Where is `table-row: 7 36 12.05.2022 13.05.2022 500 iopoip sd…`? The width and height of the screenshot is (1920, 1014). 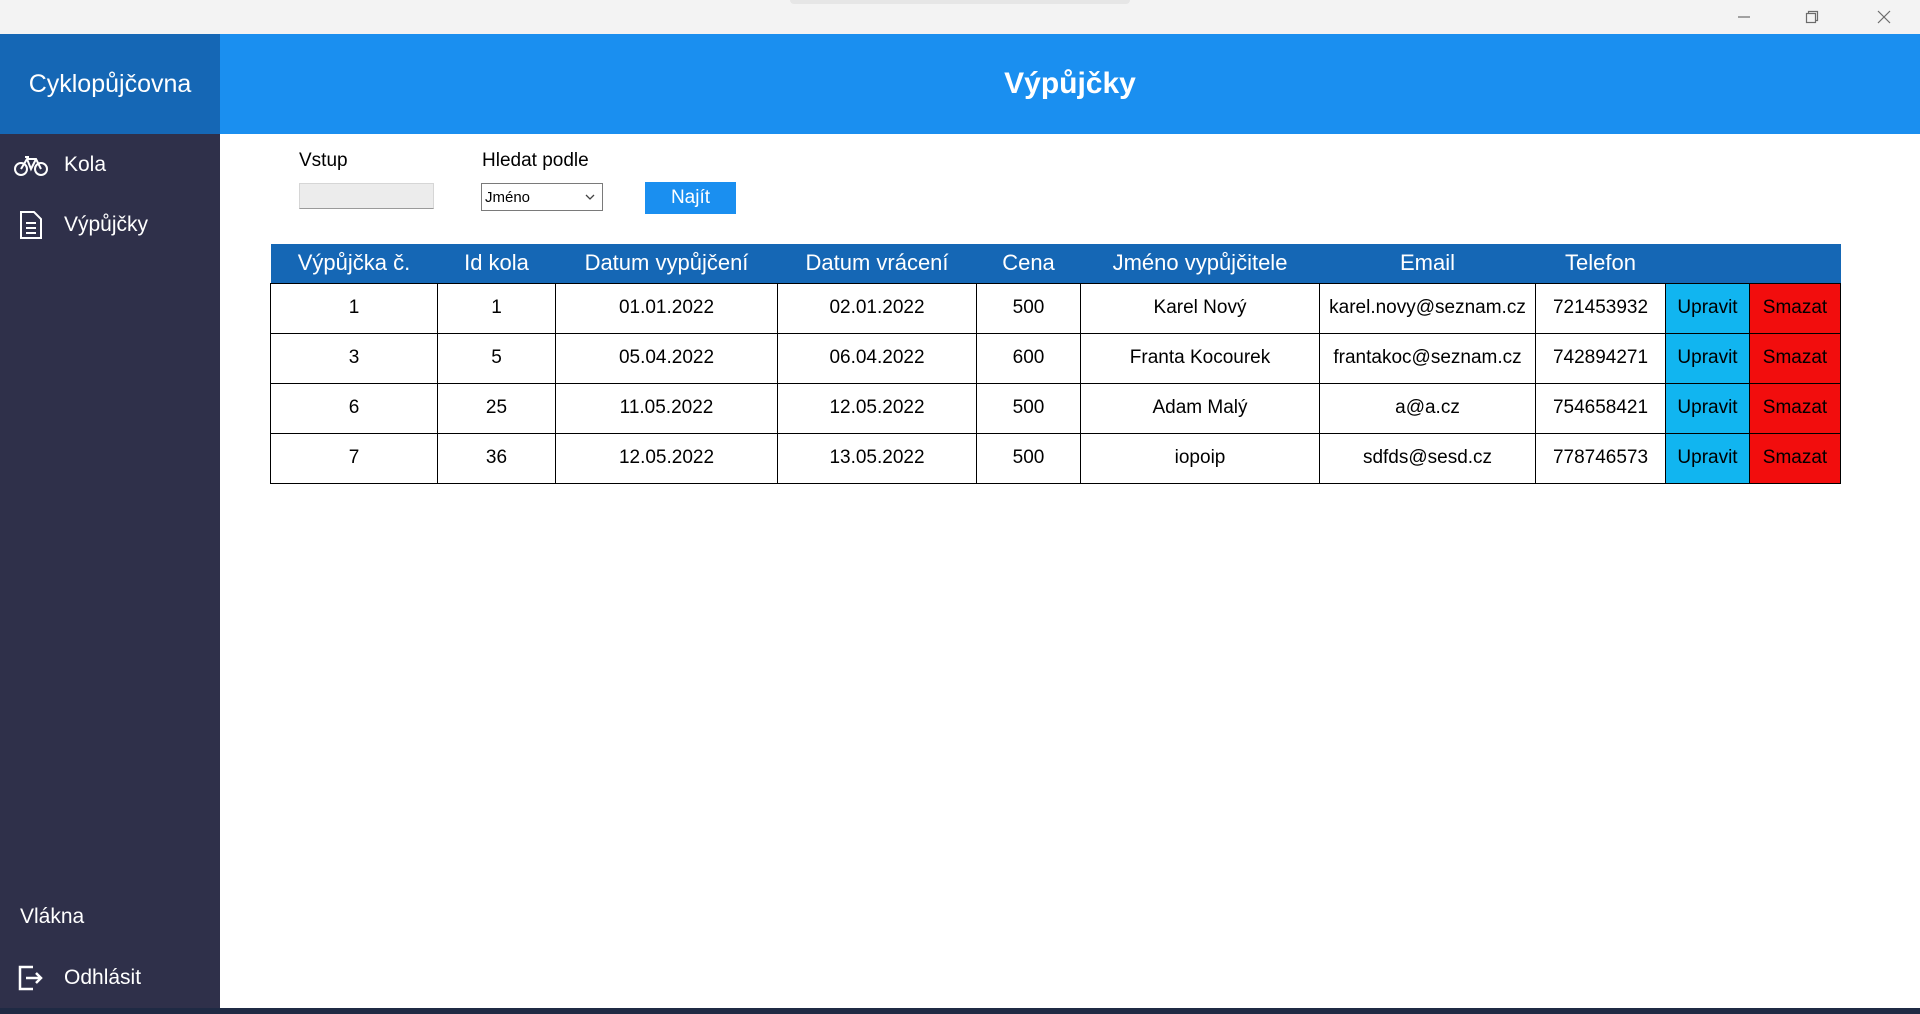
table-row: 7 36 12.05.2022 13.05.2022 500 iopoip sd… is located at coordinates (1055, 458).